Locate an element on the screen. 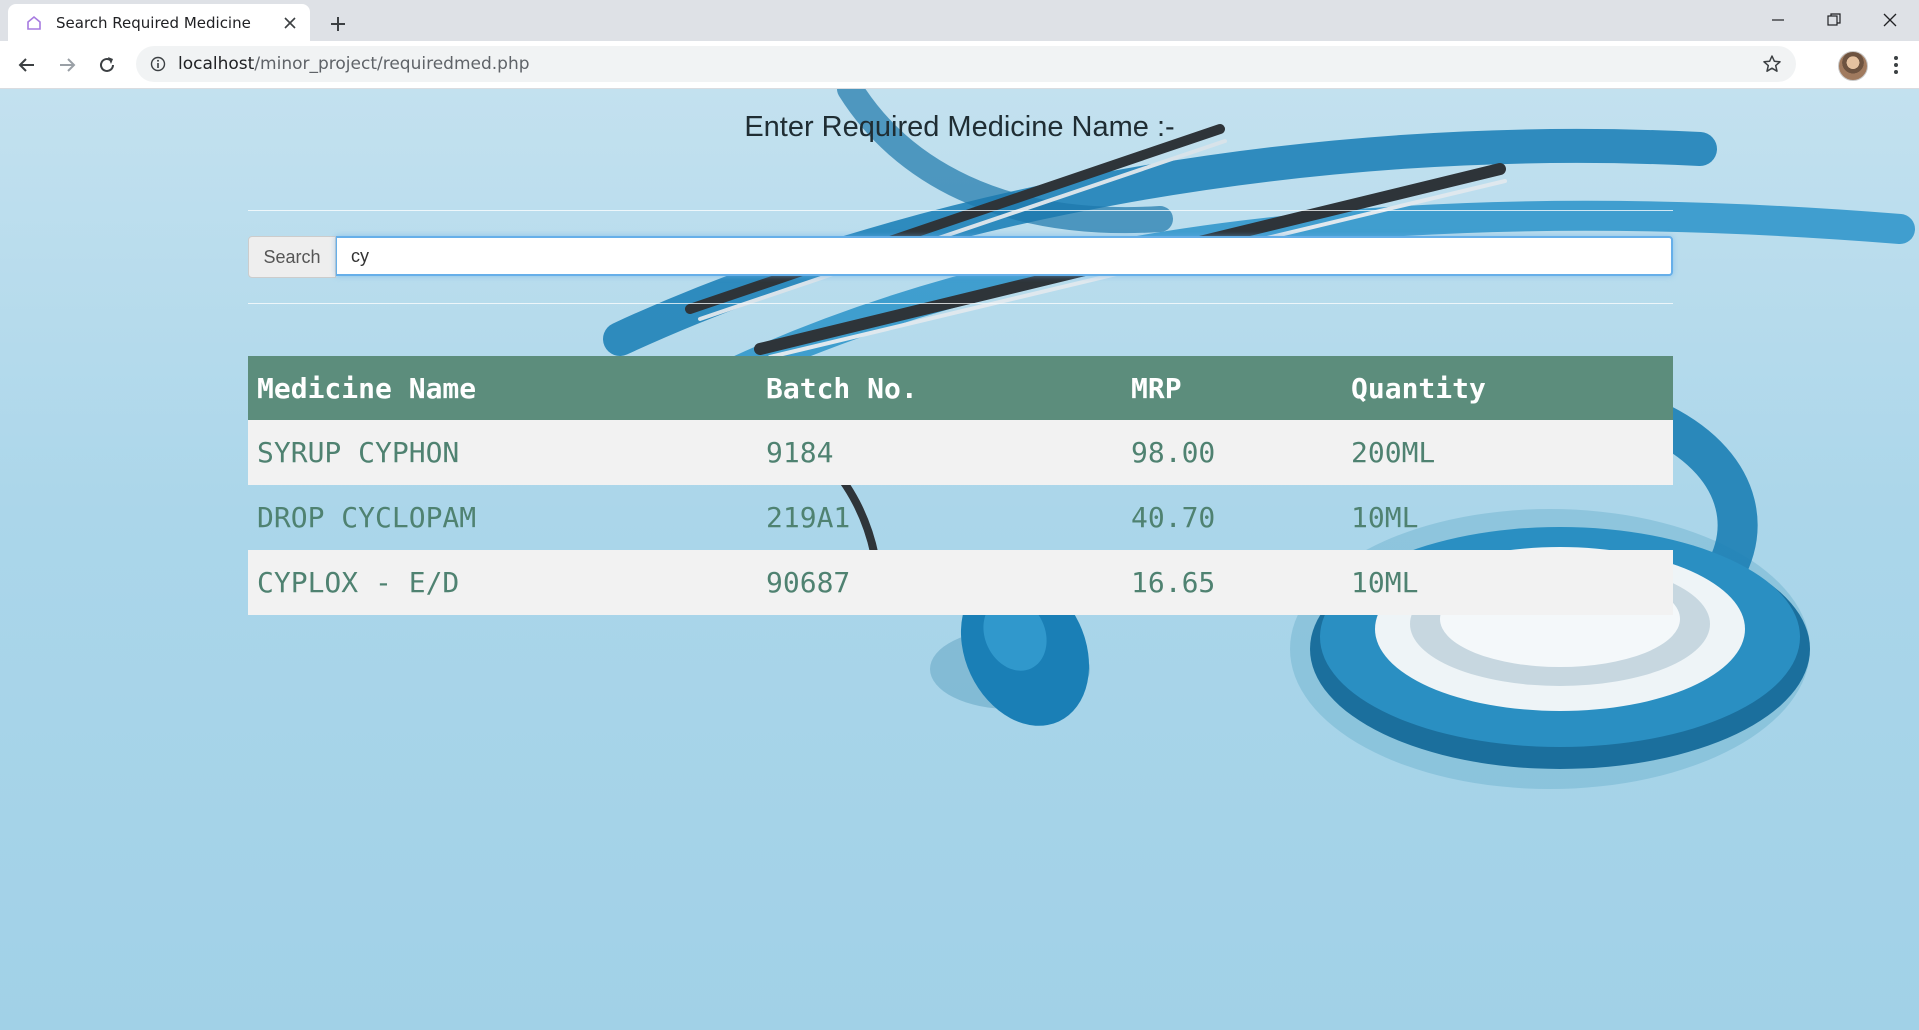  minimize-button is located at coordinates (1778, 20).